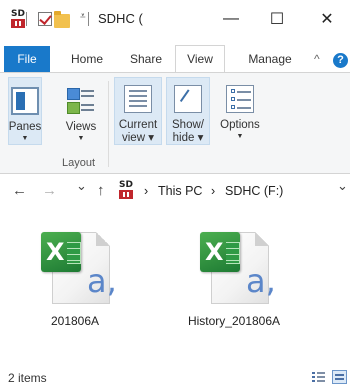 The height and width of the screenshot is (389, 350). I want to click on forward-button: →, so click(49, 190).